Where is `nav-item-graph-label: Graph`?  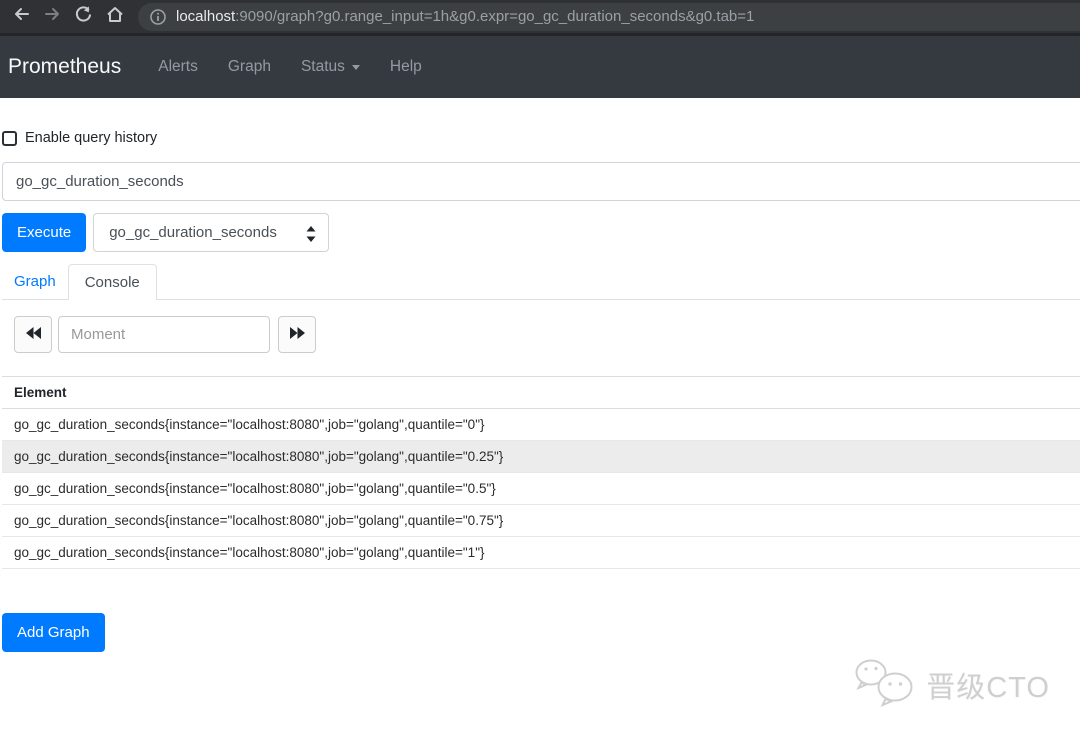 nav-item-graph-label: Graph is located at coordinates (249, 66).